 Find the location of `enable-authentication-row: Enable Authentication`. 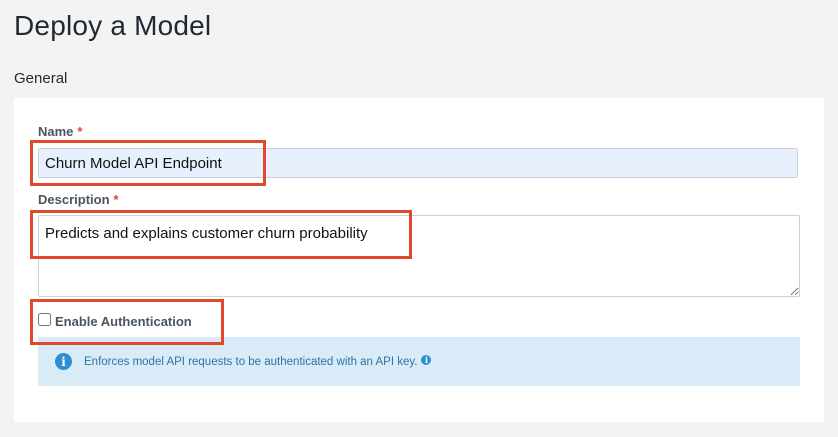

enable-authentication-row: Enable Authentication is located at coordinates (115, 320).